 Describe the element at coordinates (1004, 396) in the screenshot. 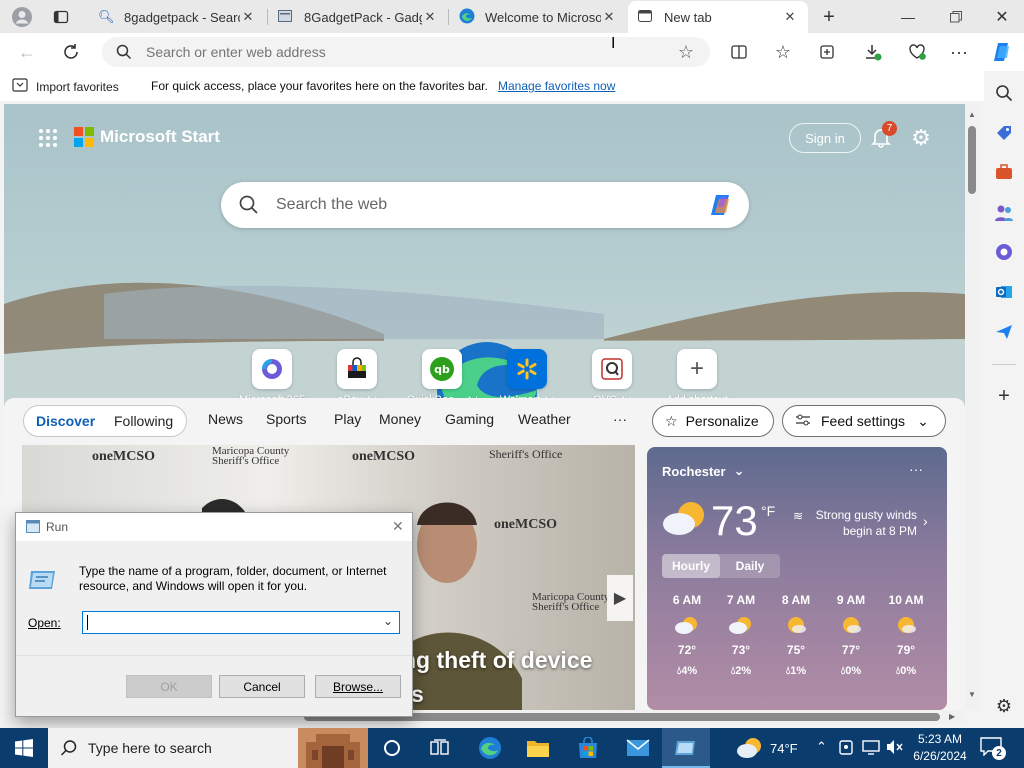

I see `add-icon: +` at that location.